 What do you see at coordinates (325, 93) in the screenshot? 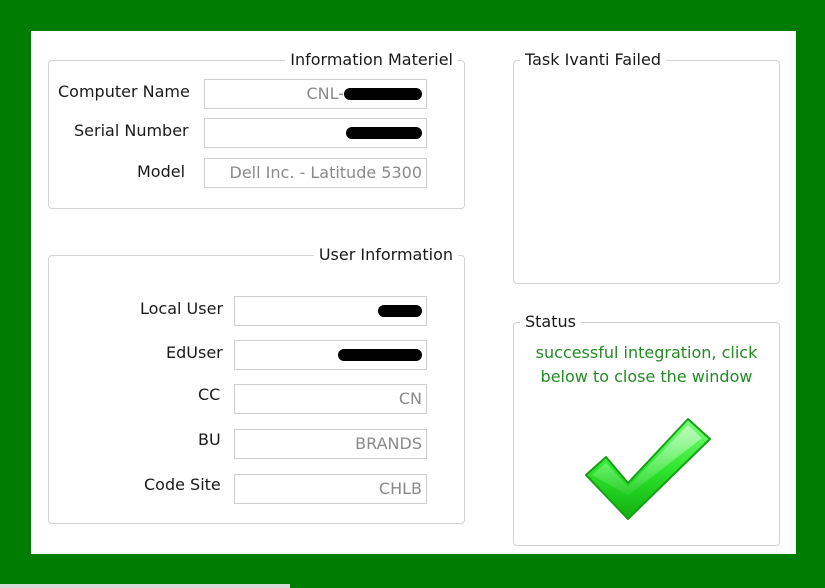
I see `computer-name-value: CNL-` at bounding box center [325, 93].